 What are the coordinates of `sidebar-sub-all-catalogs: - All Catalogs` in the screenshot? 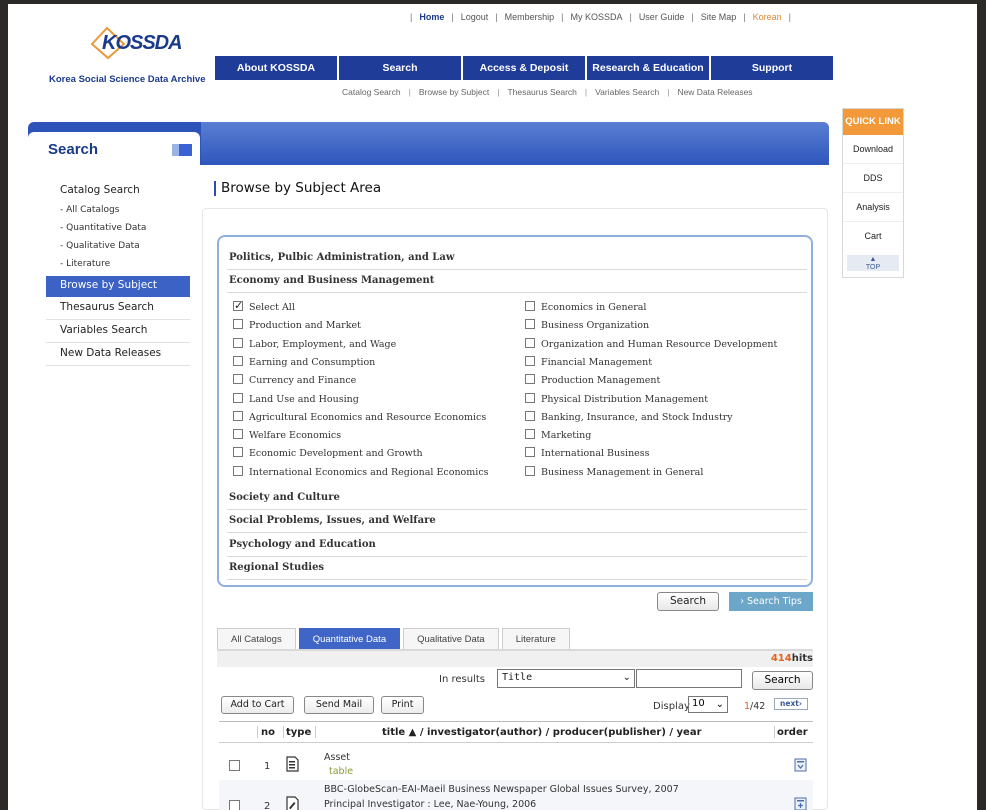 It's located at (118, 212).